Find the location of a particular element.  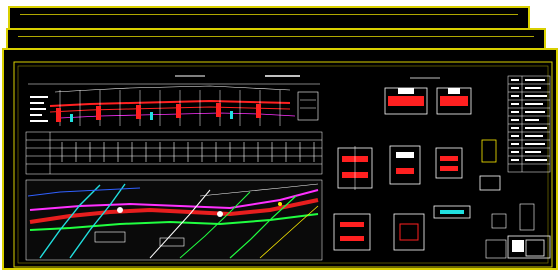

legend-table is located at coordinates (529, 124).